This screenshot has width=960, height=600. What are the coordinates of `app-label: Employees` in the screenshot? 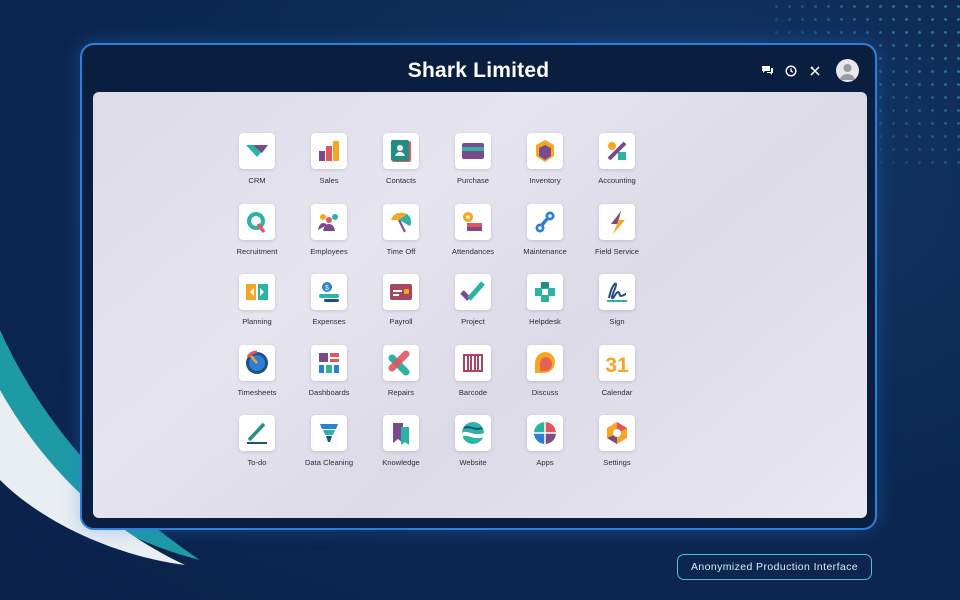 It's located at (329, 251).